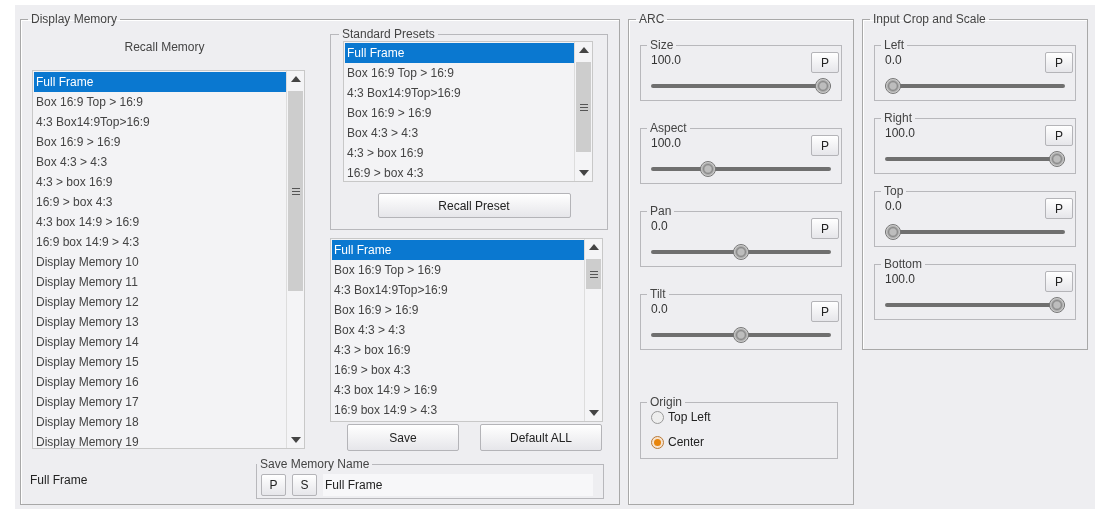  Describe the element at coordinates (160, 302) in the screenshot. I see `list-item: Display Memory 12` at that location.